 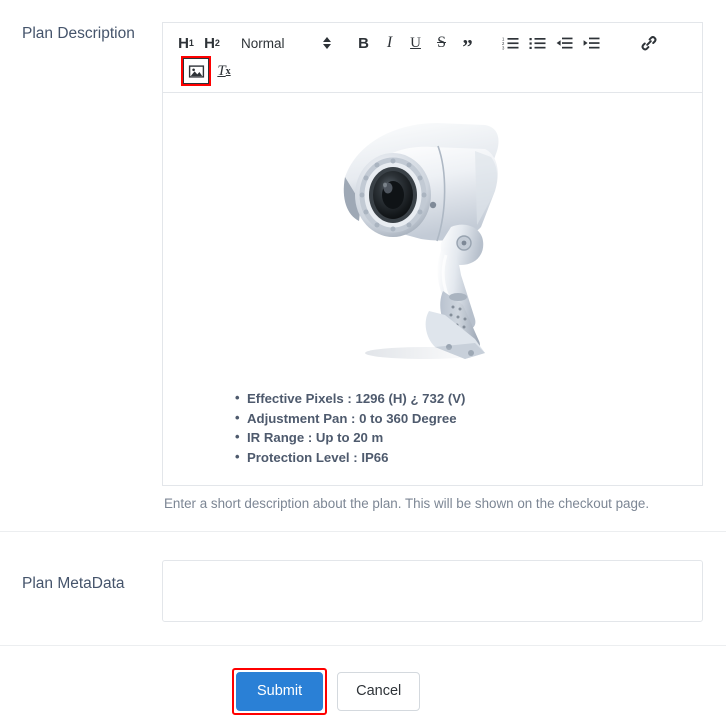 What do you see at coordinates (263, 43) in the screenshot?
I see `format-select-value: Normal` at bounding box center [263, 43].